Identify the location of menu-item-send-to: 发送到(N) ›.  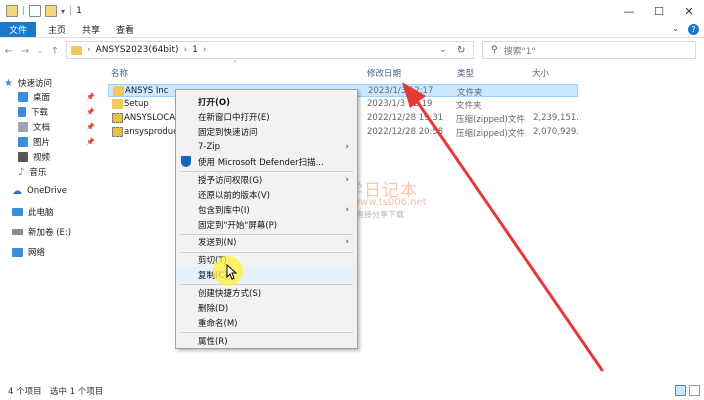
(266, 241).